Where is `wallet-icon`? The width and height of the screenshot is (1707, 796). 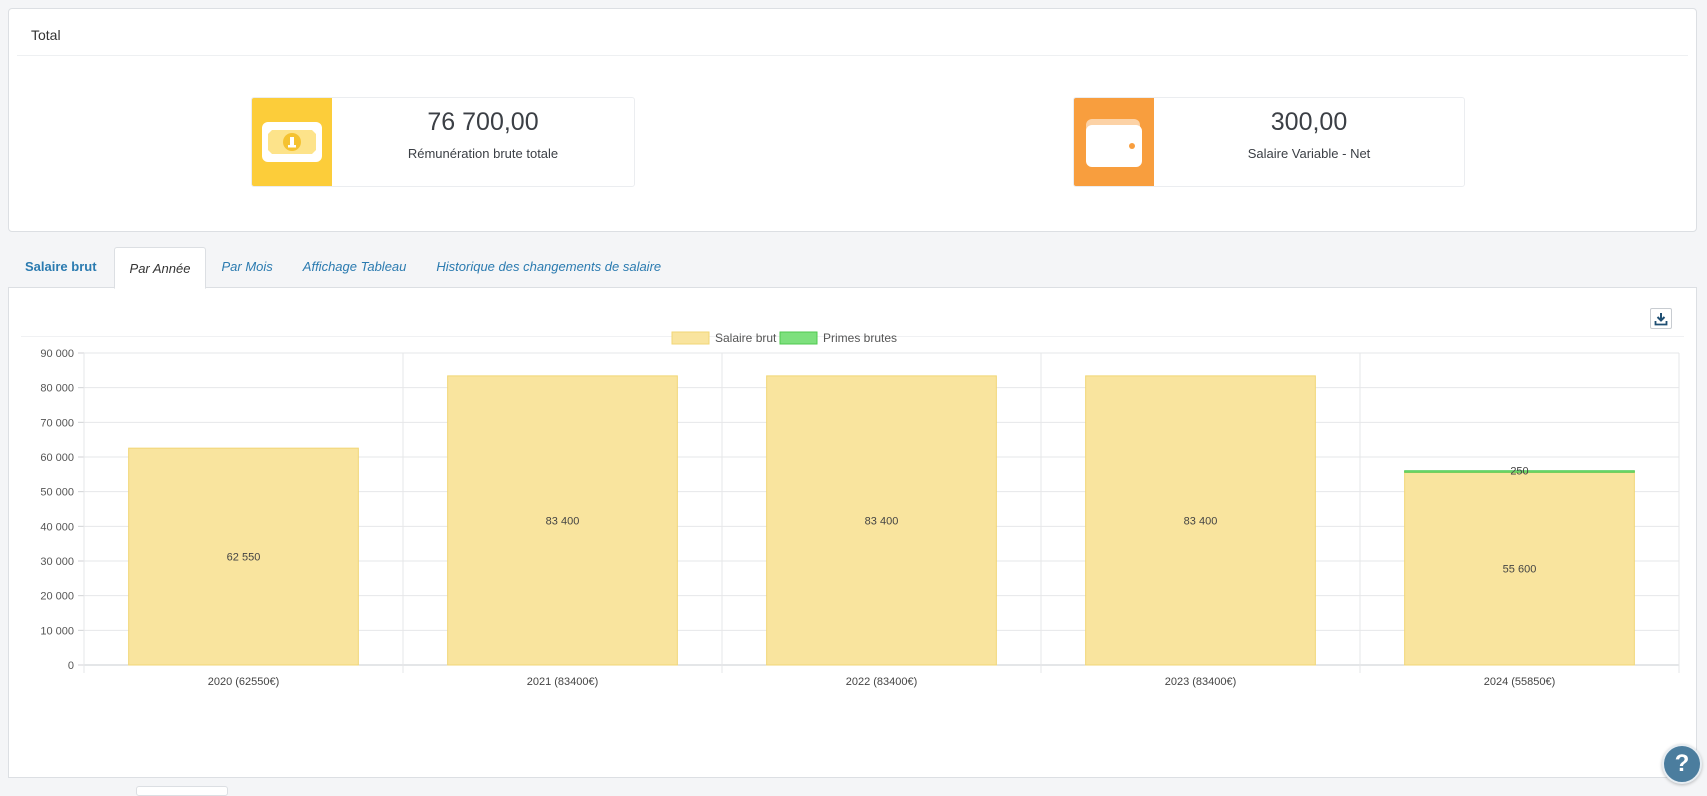
wallet-icon is located at coordinates (1114, 142).